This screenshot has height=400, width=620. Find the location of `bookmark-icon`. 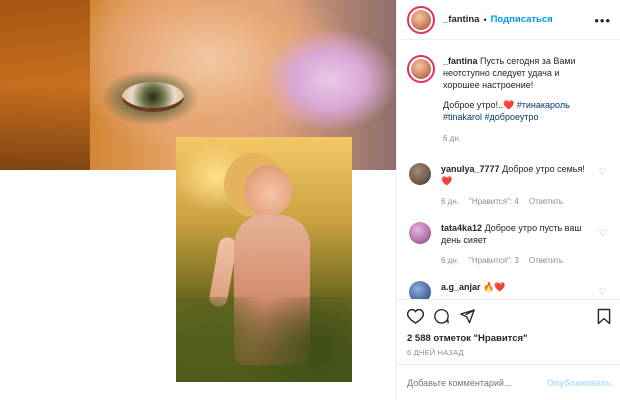

bookmark-icon is located at coordinates (604, 318).